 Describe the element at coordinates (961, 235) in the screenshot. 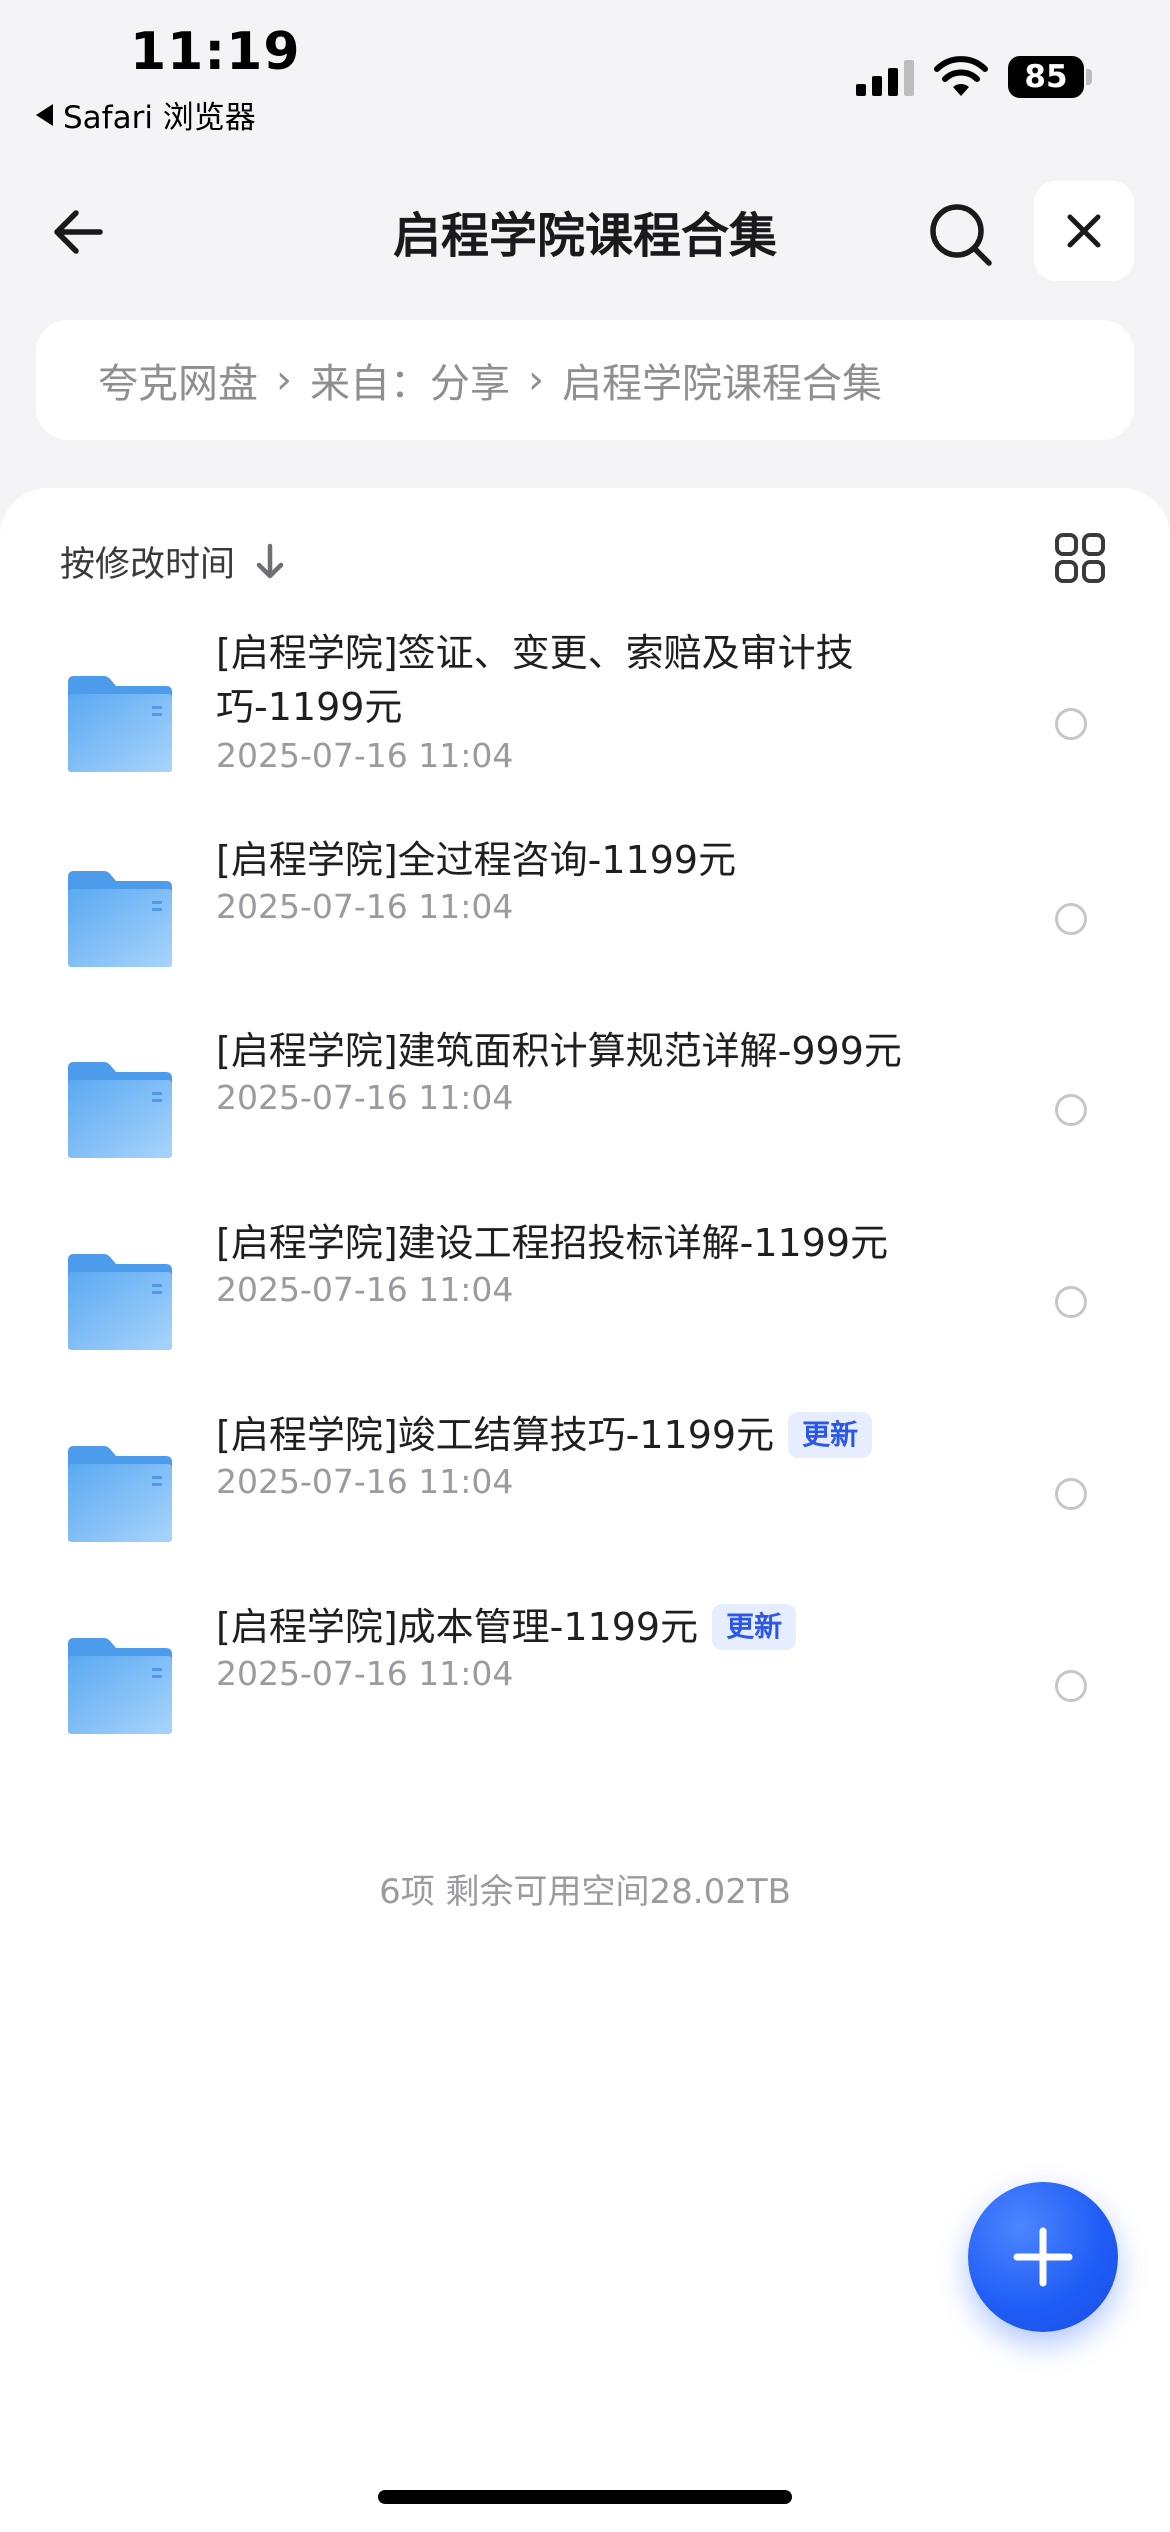

I see `search-icon` at that location.